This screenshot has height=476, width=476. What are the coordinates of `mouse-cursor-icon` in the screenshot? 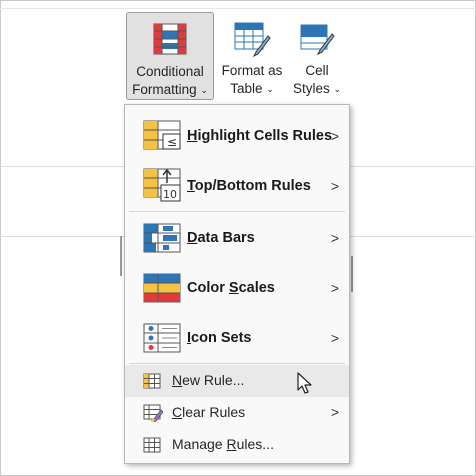 It's located at (306, 386).